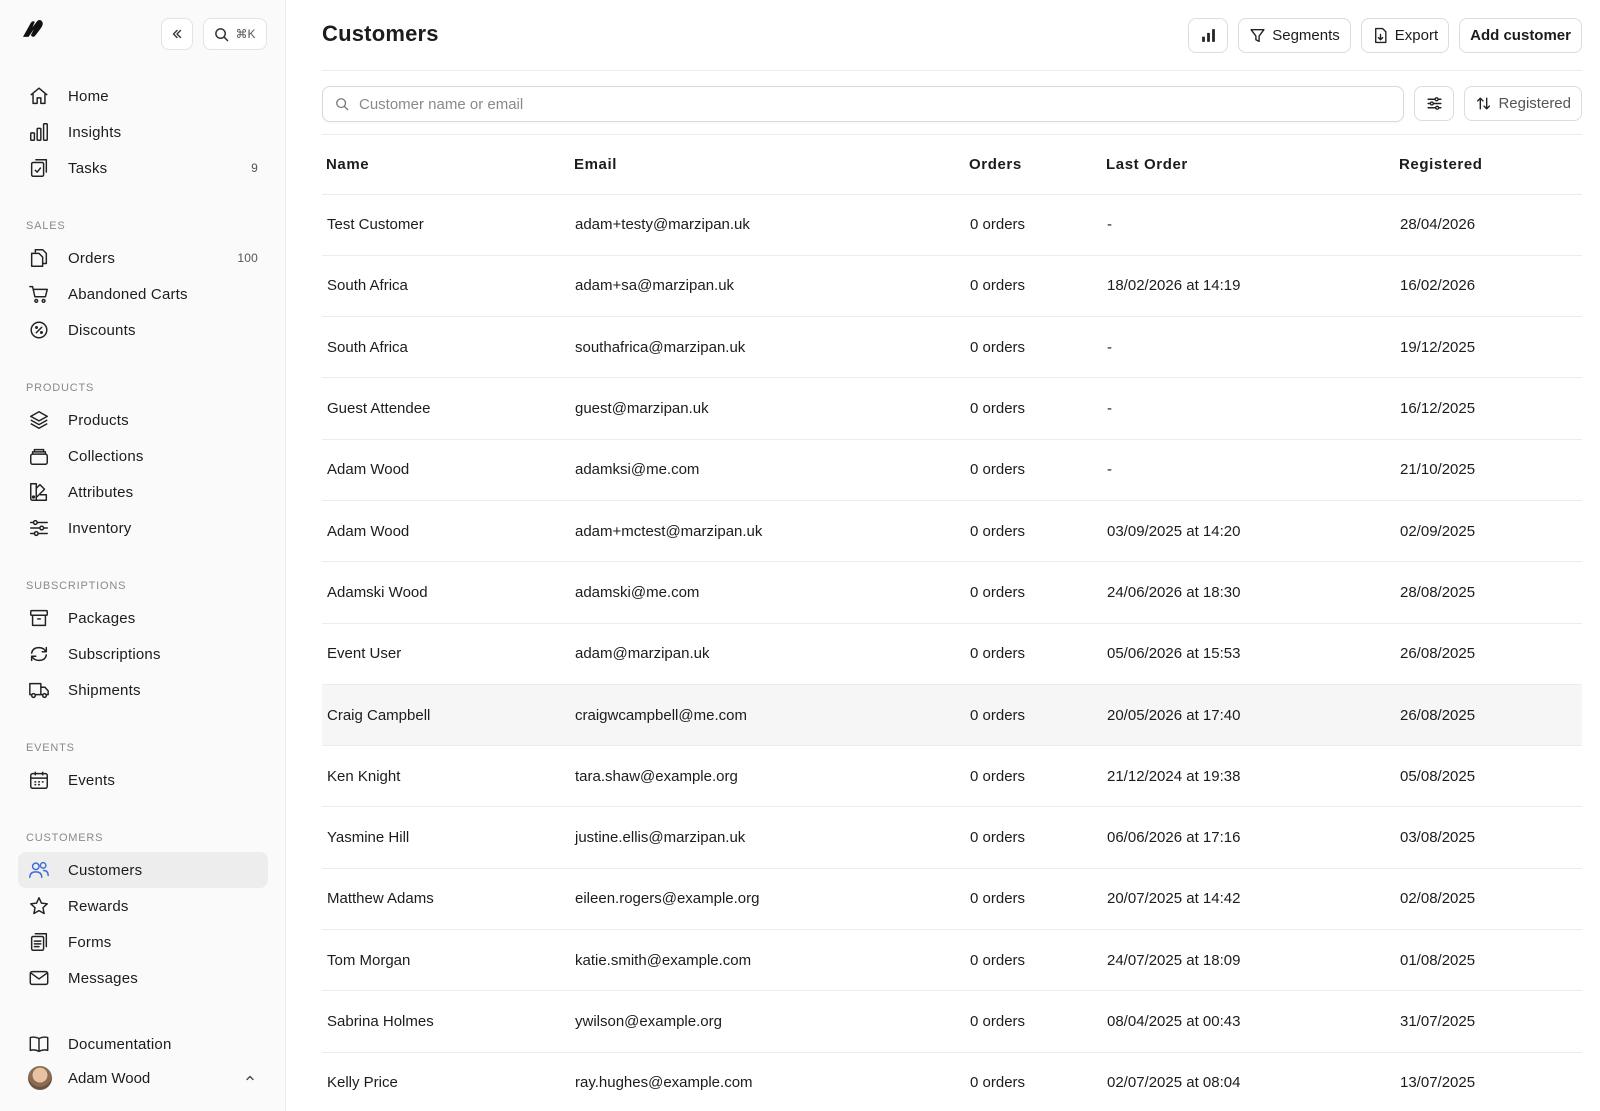 This screenshot has width=1600, height=1111. Describe the element at coordinates (39, 294) in the screenshot. I see `cart-icon` at that location.